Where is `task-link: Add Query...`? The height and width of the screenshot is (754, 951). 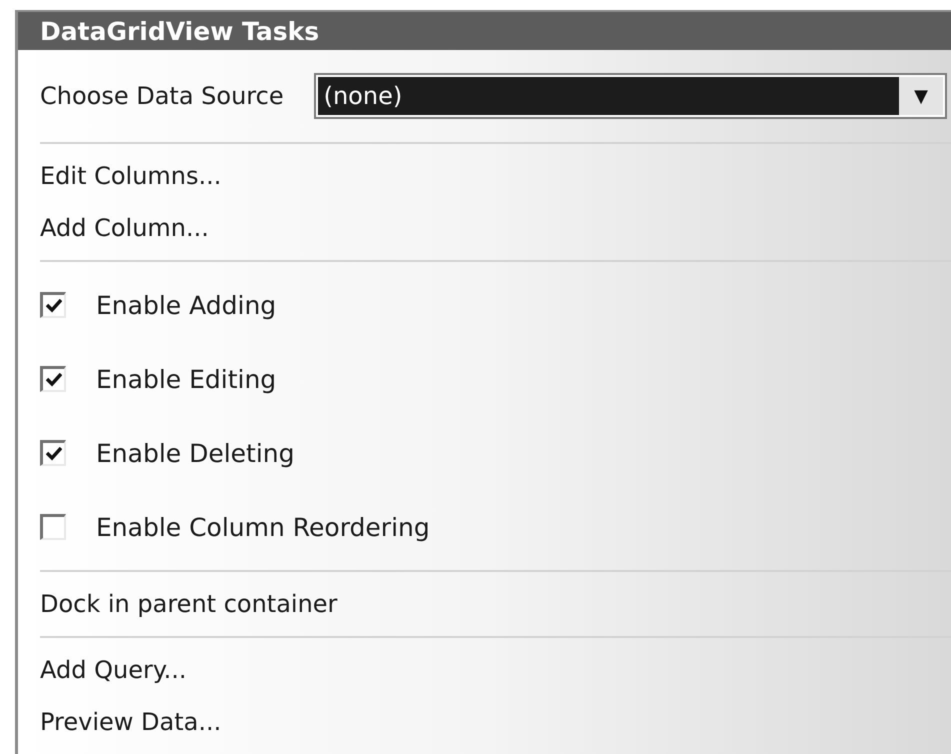
task-link: Add Query... is located at coordinates (113, 670).